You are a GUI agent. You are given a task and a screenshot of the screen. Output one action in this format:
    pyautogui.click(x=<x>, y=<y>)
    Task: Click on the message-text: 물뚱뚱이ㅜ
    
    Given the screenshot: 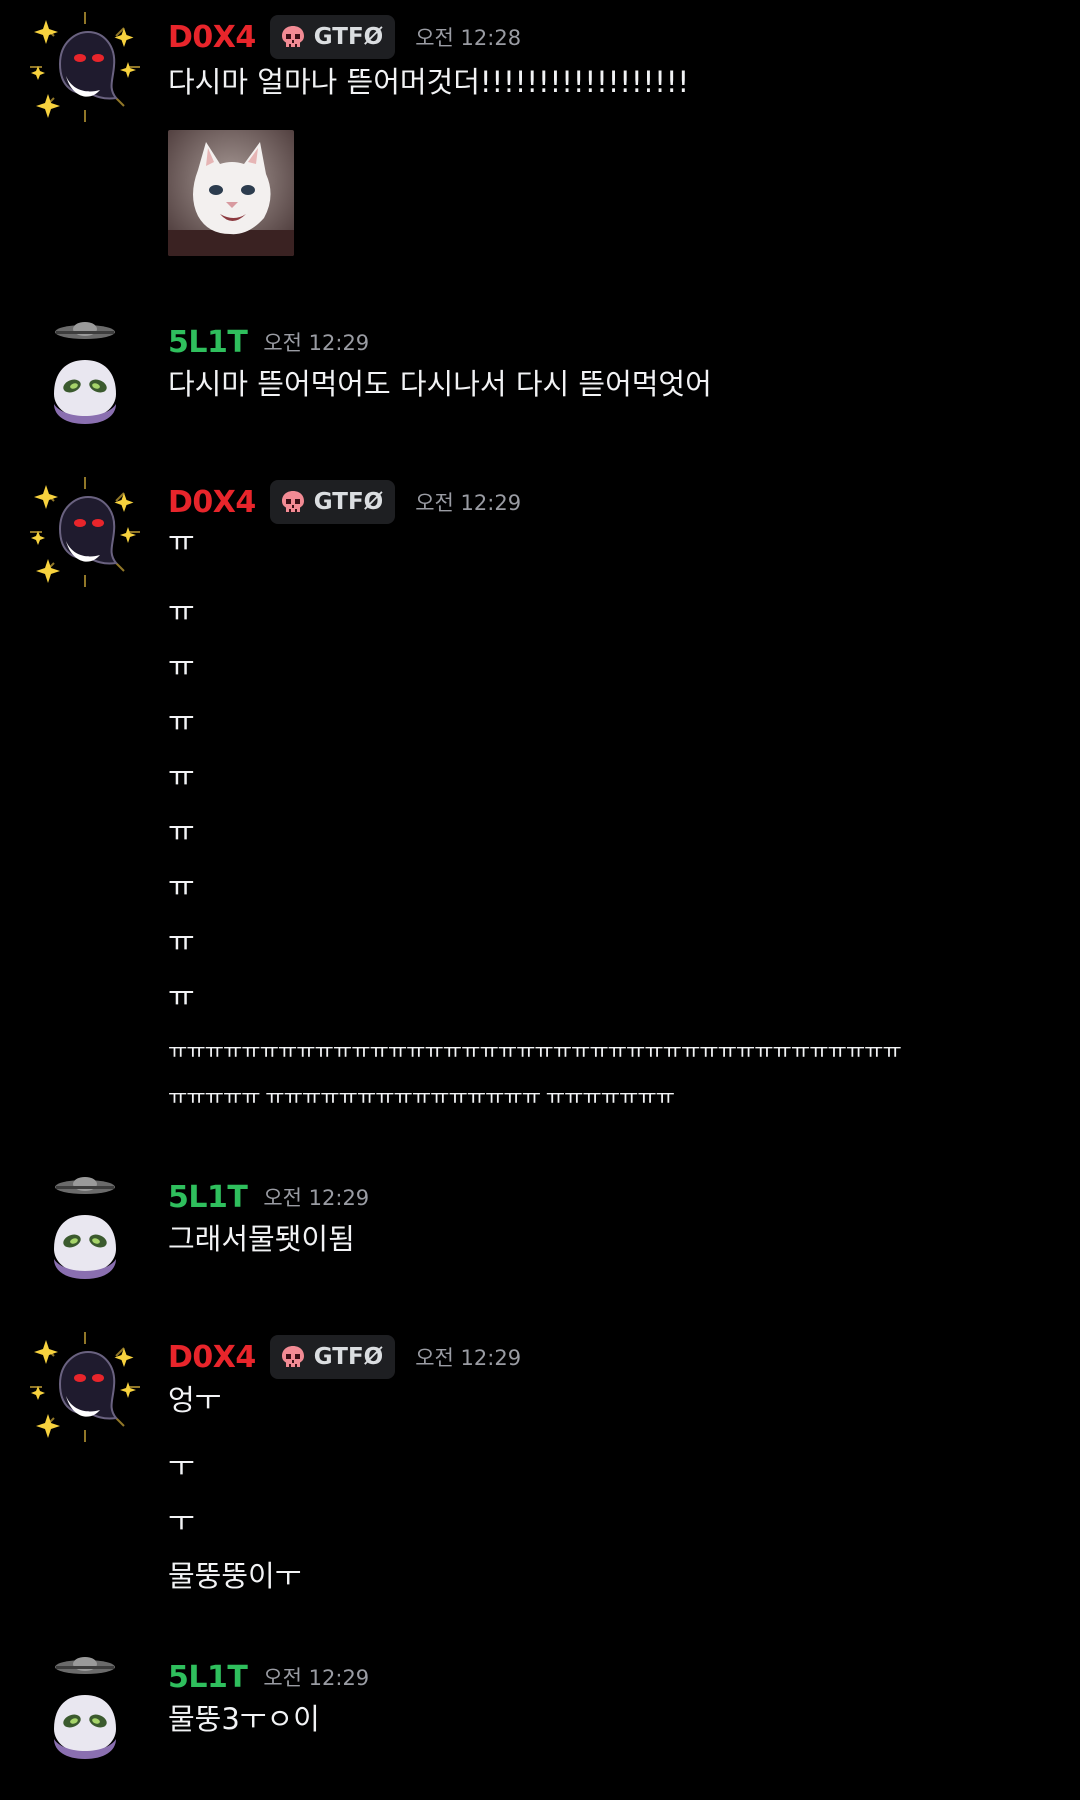 What is the action you would take?
    pyautogui.click(x=235, y=1576)
    